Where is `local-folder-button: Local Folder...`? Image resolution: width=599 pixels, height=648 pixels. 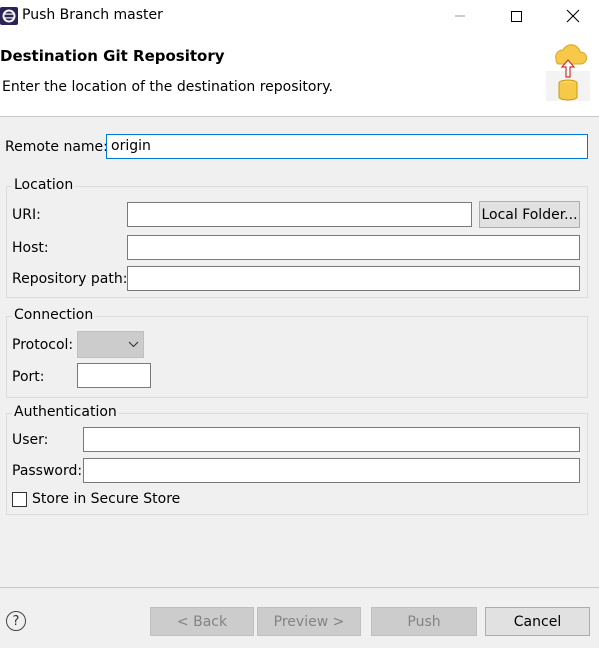 local-folder-button: Local Folder... is located at coordinates (529, 214).